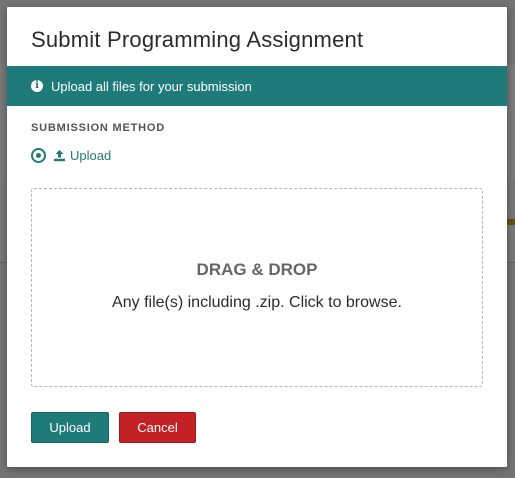 This screenshot has height=478, width=515. I want to click on info-banner: i Upload all files for your submission, so click(257, 86).